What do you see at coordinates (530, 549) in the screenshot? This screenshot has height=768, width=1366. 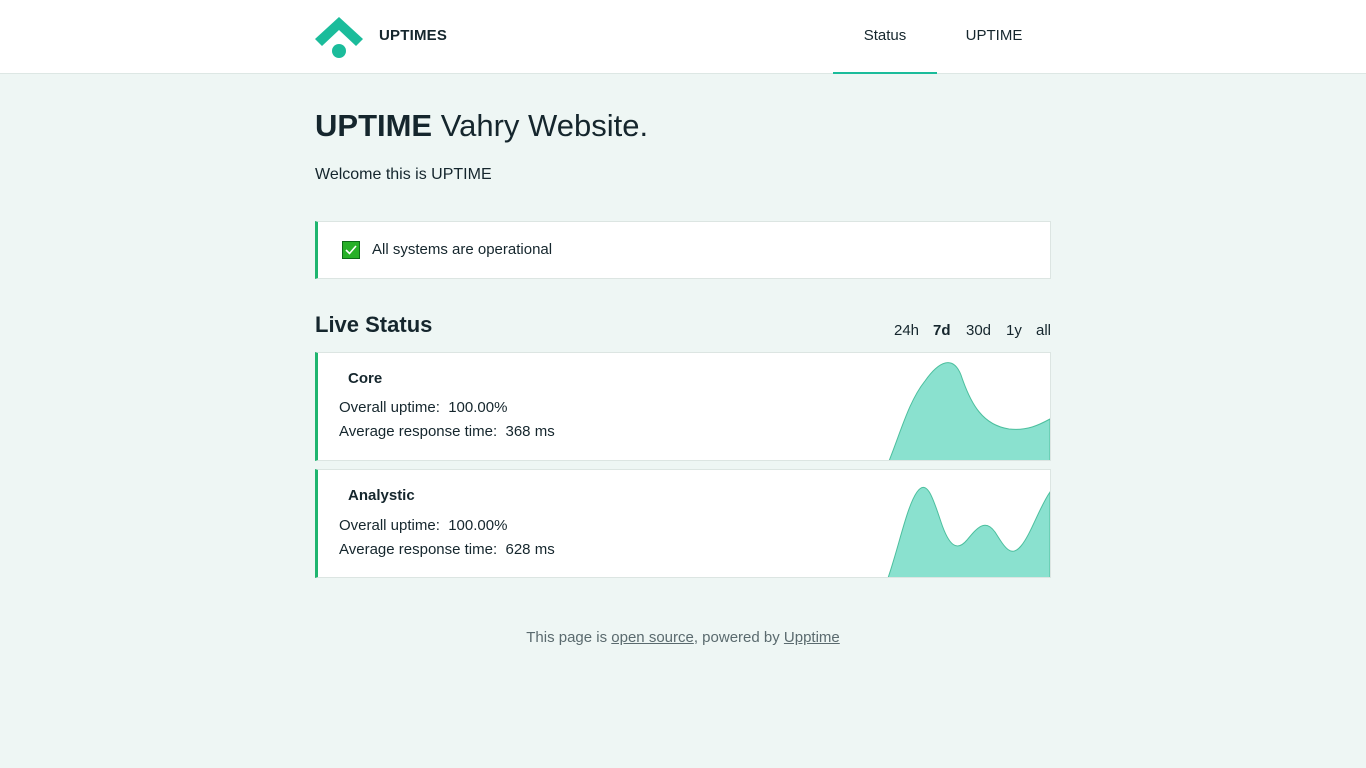 I see `response-value: 628 ms` at bounding box center [530, 549].